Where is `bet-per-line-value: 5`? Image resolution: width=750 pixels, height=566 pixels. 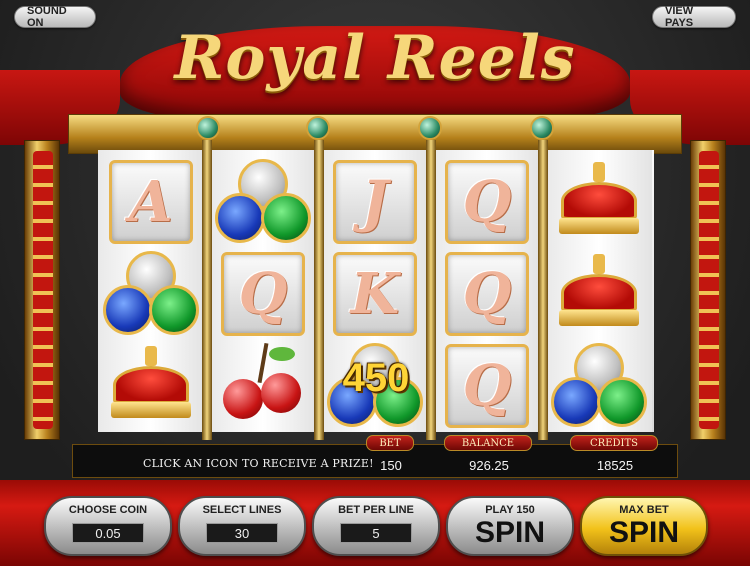 bet-per-line-value: 5 is located at coordinates (376, 533).